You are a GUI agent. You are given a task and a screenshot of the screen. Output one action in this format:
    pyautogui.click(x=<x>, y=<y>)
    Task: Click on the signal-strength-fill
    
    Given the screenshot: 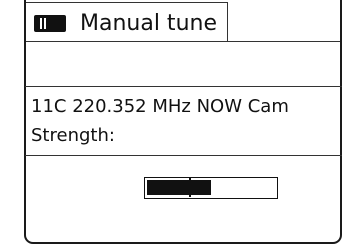 What is the action you would take?
    pyautogui.click(x=179, y=187)
    